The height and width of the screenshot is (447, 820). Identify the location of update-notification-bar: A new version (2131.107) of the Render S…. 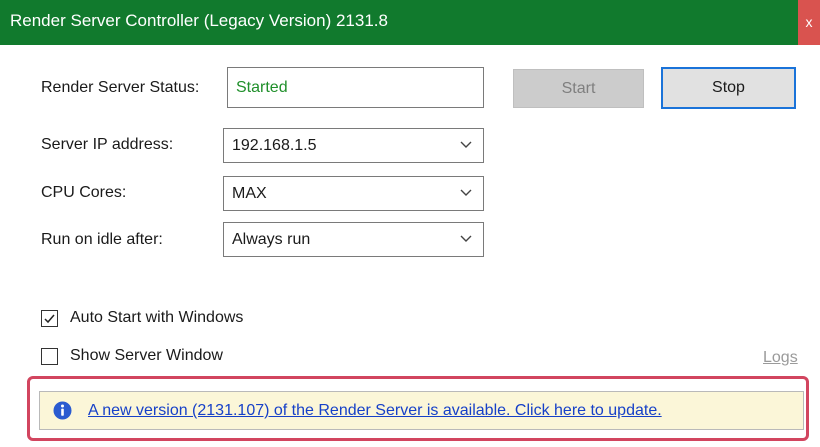
(421, 410).